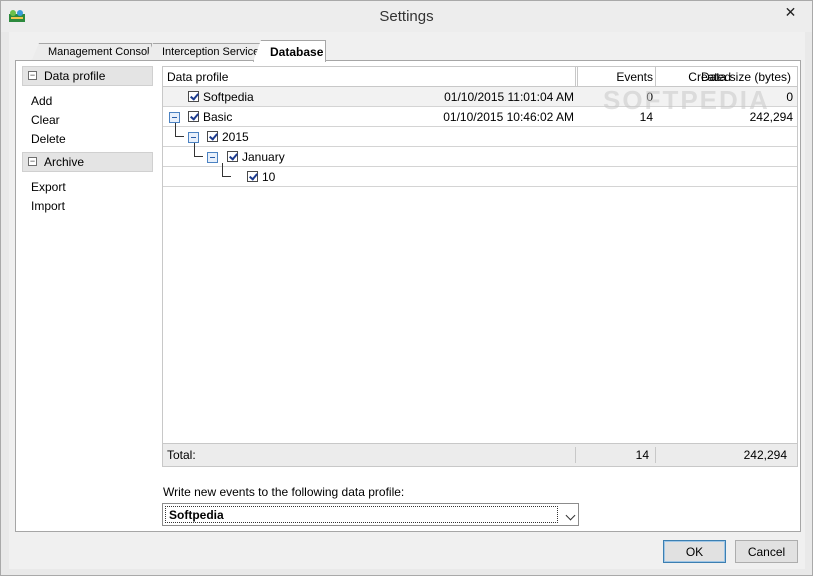 The image size is (813, 576). Describe the element at coordinates (480, 454) in the screenshot. I see `grid-footer: Total: 14 242,294` at that location.